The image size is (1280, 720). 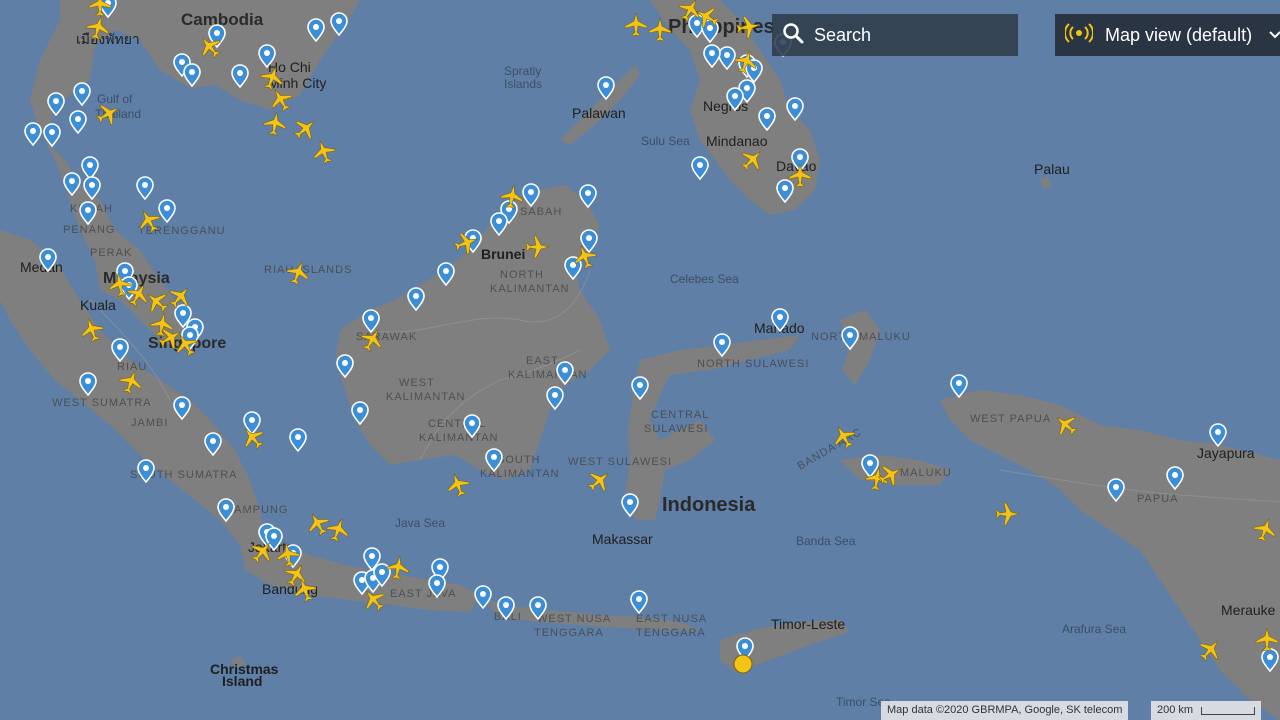 I want to click on label-indonesia: Indonesia, so click(x=709, y=505).